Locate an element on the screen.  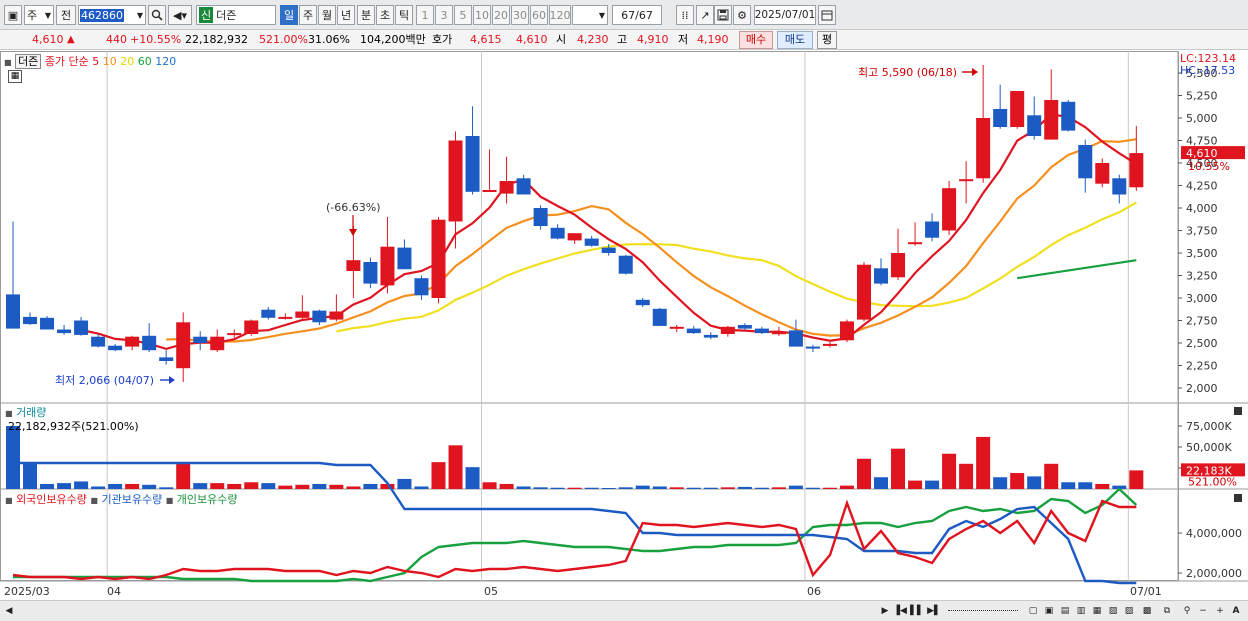
stock-name-field: 신 더즌 is located at coordinates (236, 15).